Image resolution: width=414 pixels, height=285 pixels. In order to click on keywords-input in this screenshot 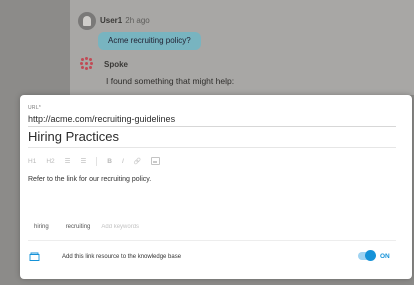, I will do `click(141, 227)`.